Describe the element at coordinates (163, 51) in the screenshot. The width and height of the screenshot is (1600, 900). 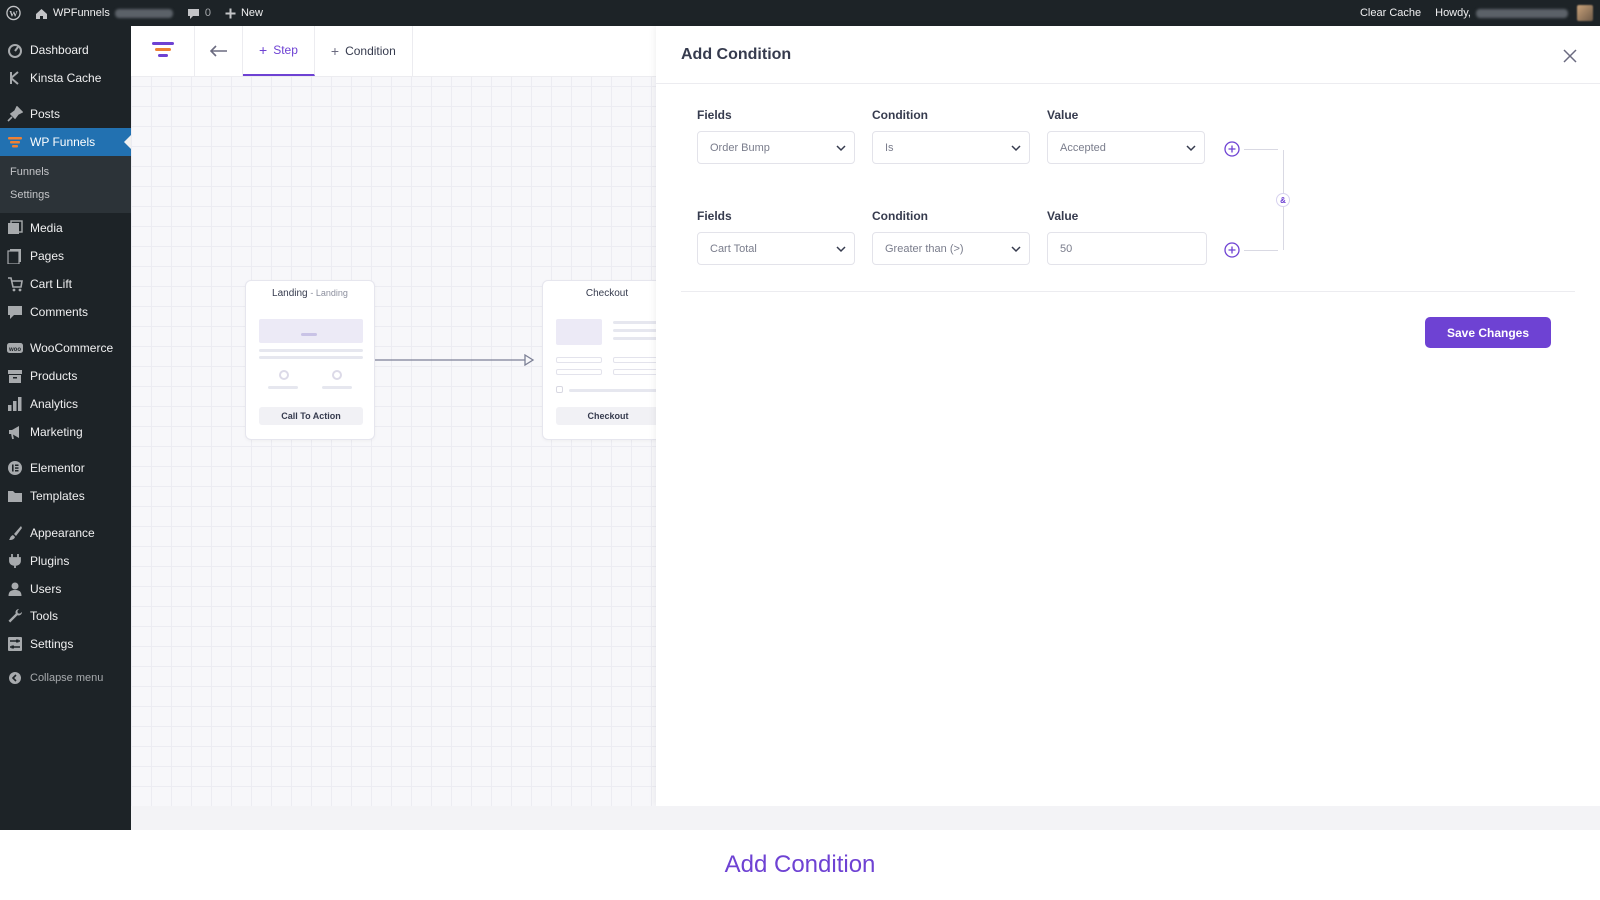
I see `wpfunnels-logo-icon` at that location.